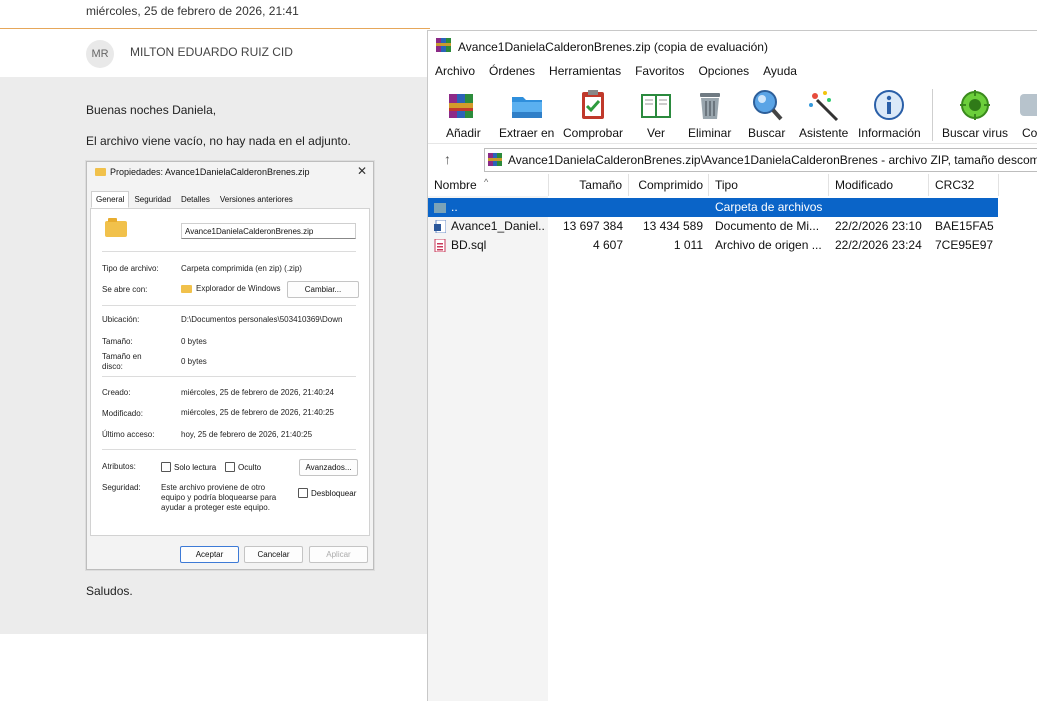 Image resolution: width=1037 pixels, height=701 pixels. I want to click on email-header: MR MILTON EDUARDO RUIZ CID, so click(215, 53).